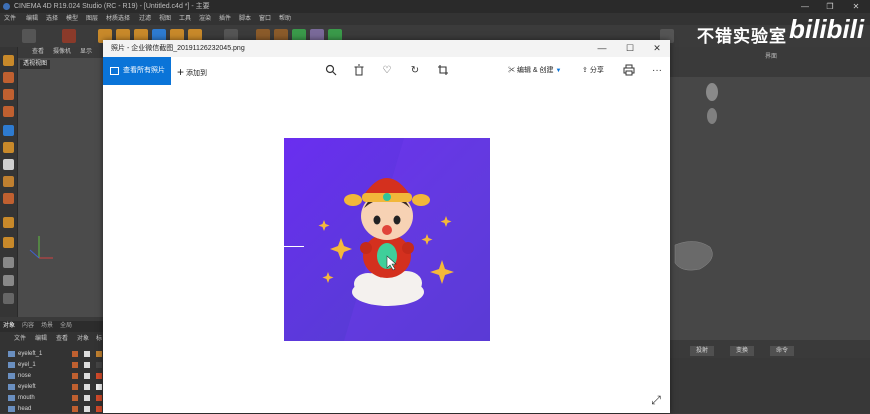  What do you see at coordinates (771, 57) in the screenshot?
I see `right-top-label: 界面` at bounding box center [771, 57].